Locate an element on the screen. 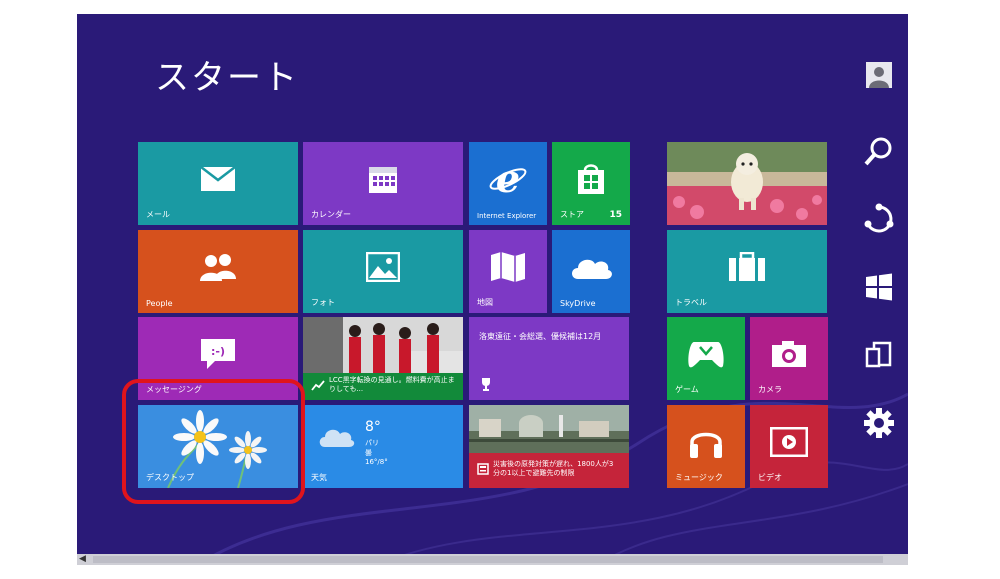 This screenshot has width=1000, height=579. share-icon is located at coordinates (879, 218).